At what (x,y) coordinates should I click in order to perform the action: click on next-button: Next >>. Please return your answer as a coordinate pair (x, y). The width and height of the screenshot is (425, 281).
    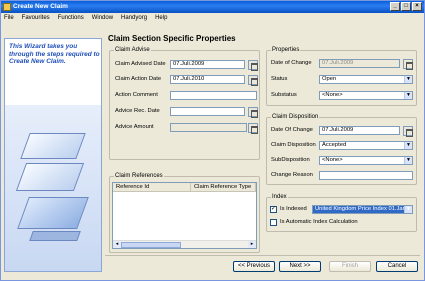
    Looking at the image, I should click on (300, 266).